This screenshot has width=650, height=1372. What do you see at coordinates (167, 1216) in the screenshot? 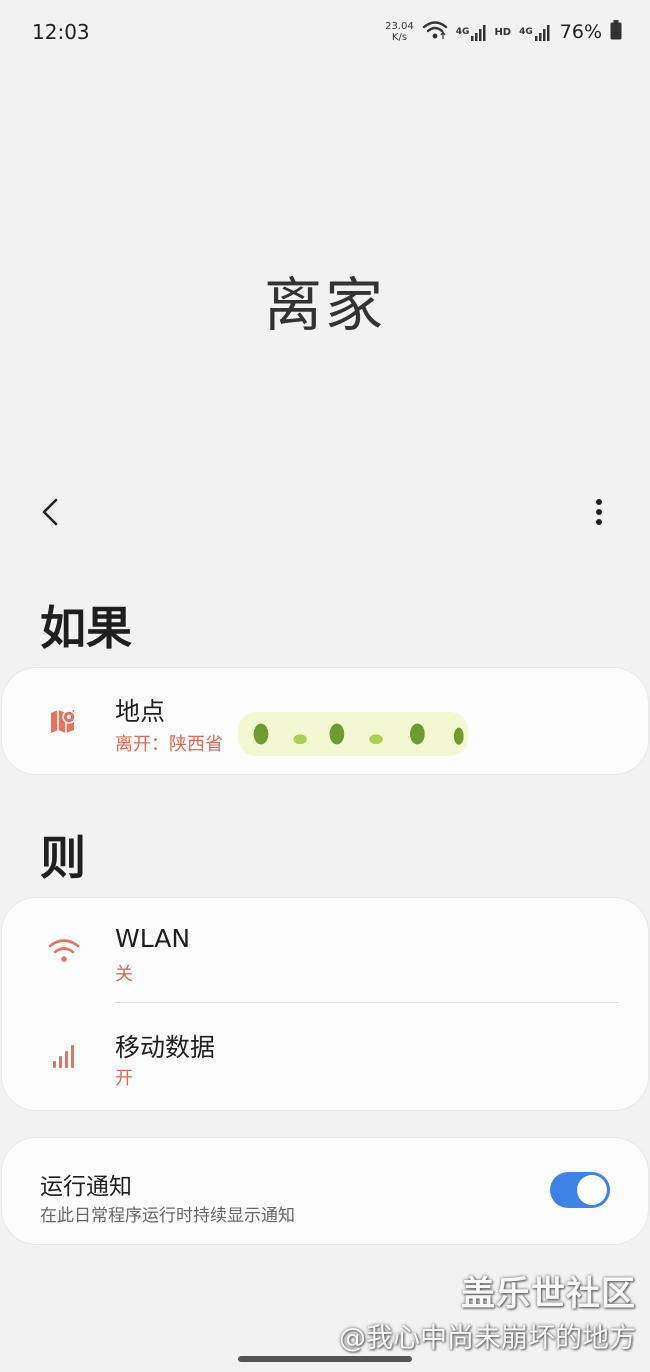
I see `run-notification-description: 在此日常程序运行时持续显示通知` at bounding box center [167, 1216].